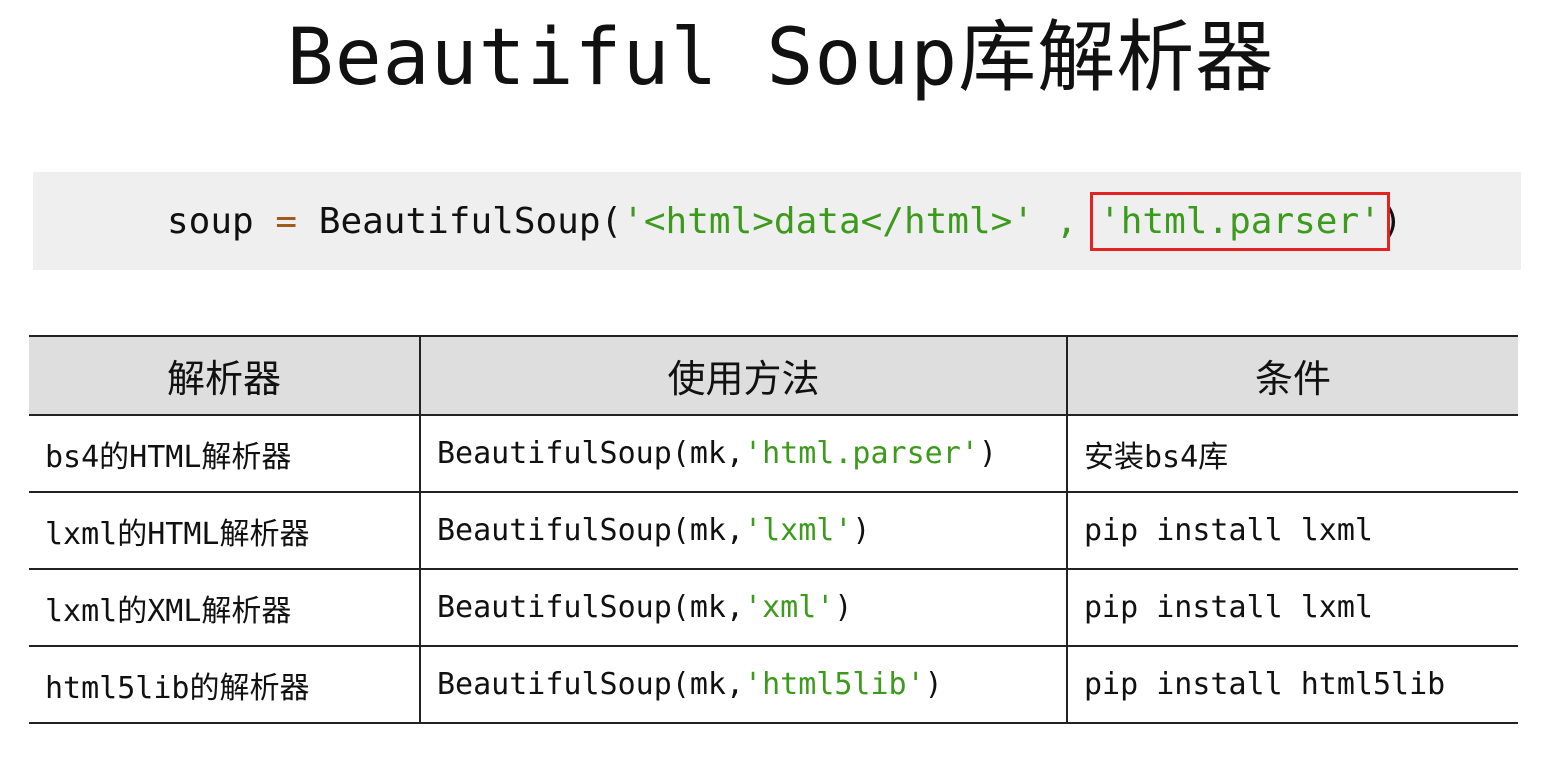 This screenshot has height=783, width=1561. Describe the element at coordinates (1292, 453) in the screenshot. I see `condition-cell: 安装bs4库` at that location.